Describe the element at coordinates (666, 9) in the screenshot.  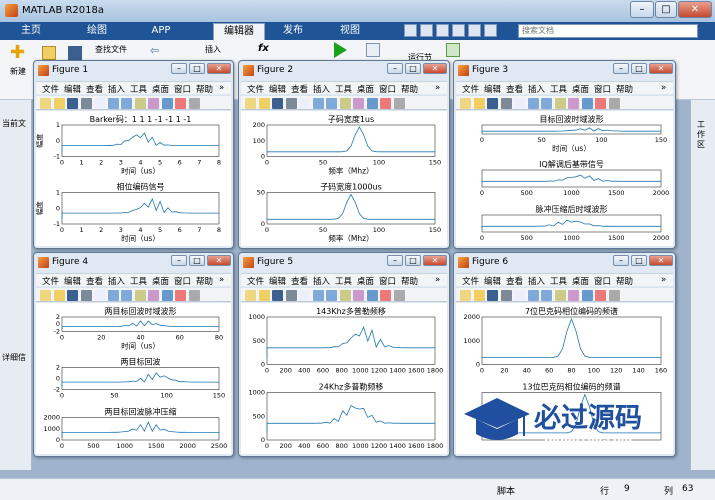
I see `maximize-button: □` at that location.